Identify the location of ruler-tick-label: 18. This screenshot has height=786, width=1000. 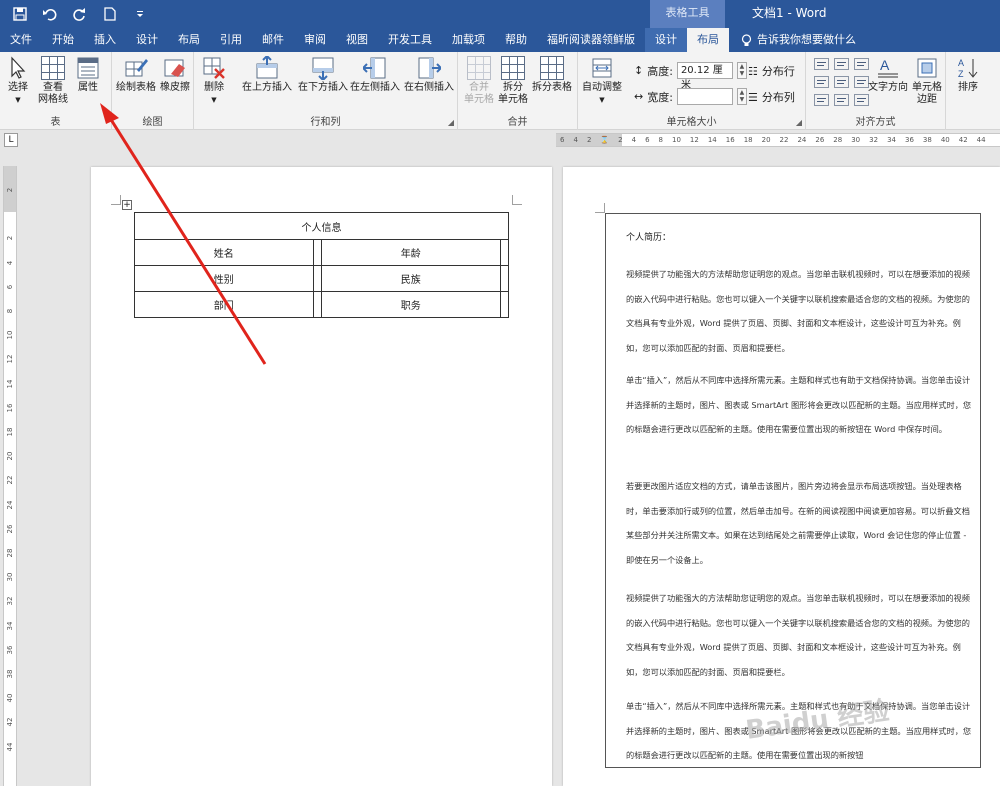
(748, 140).